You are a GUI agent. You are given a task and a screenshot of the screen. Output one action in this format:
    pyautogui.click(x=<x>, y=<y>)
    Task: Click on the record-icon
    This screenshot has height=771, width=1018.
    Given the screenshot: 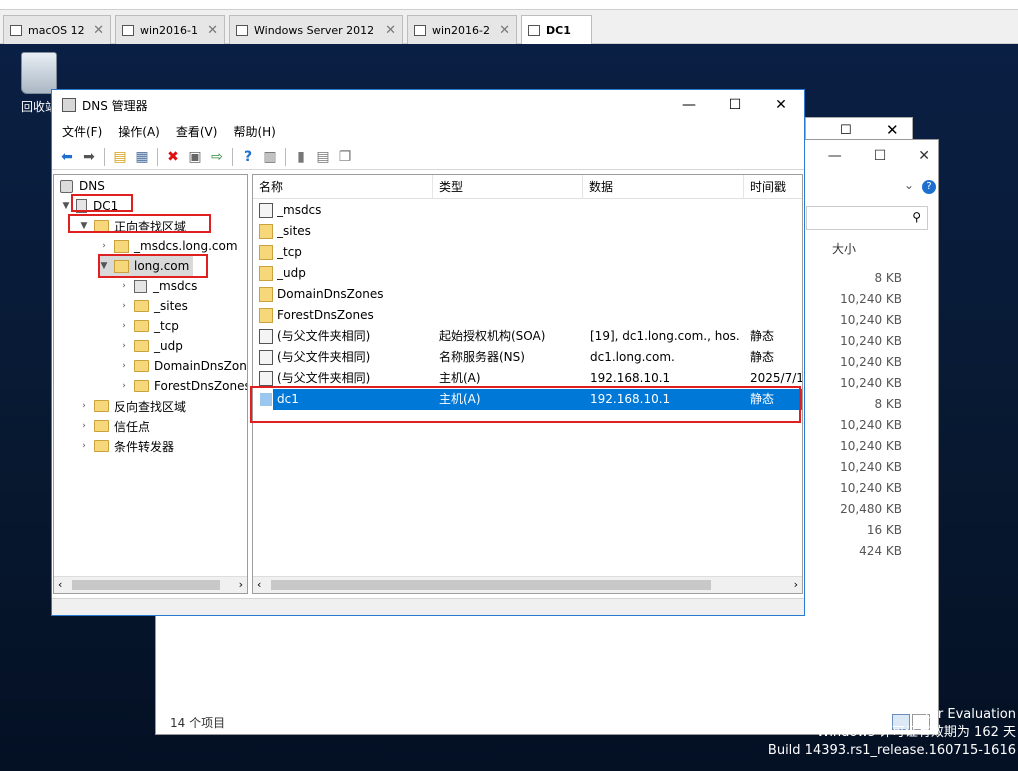 What is the action you would take?
    pyautogui.click(x=266, y=210)
    